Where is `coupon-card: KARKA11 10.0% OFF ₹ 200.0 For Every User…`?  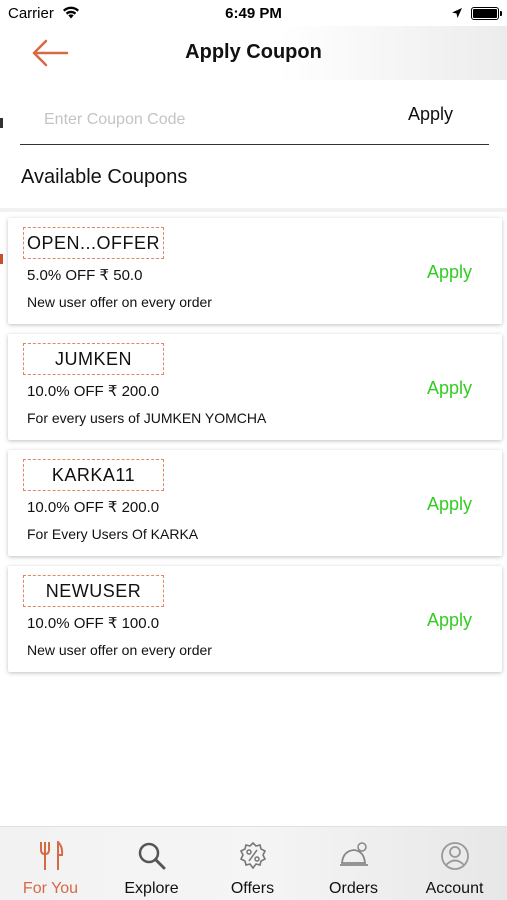 coupon-card: KARKA11 10.0% OFF ₹ 200.0 For Every User… is located at coordinates (255, 503).